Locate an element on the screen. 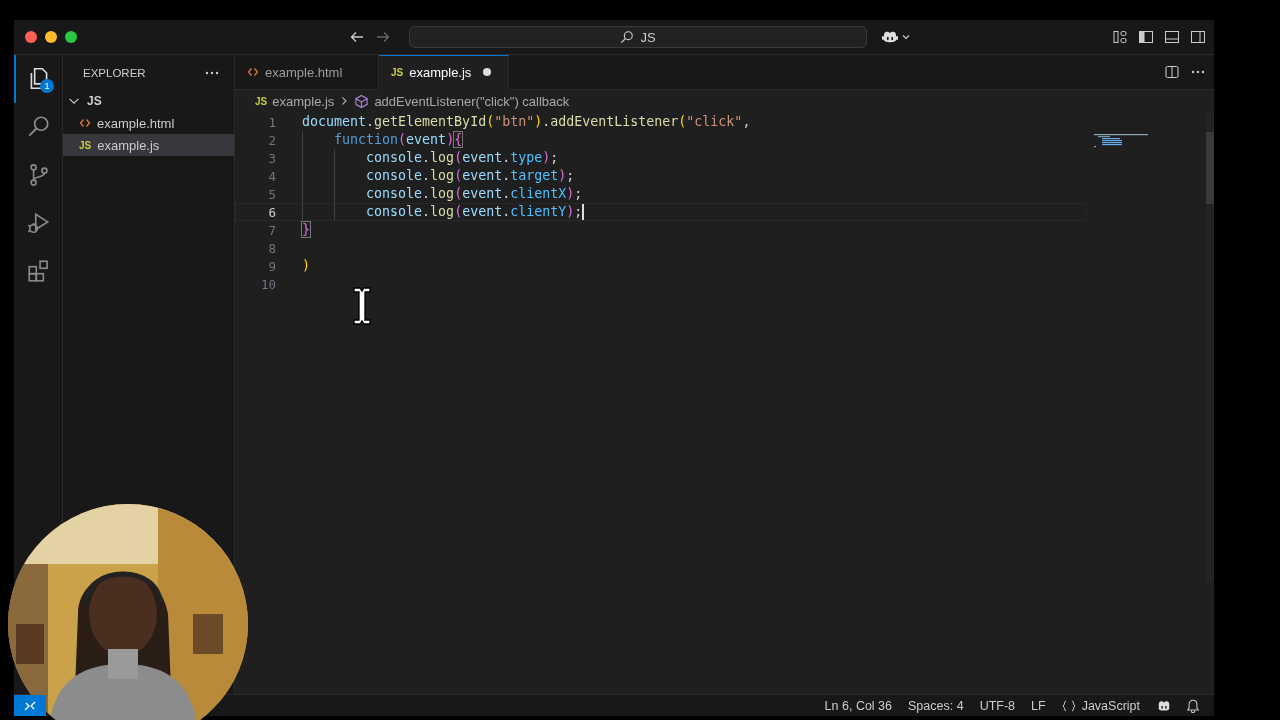 This screenshot has height=720, width=1280. run-debug-icon is located at coordinates (39, 223).